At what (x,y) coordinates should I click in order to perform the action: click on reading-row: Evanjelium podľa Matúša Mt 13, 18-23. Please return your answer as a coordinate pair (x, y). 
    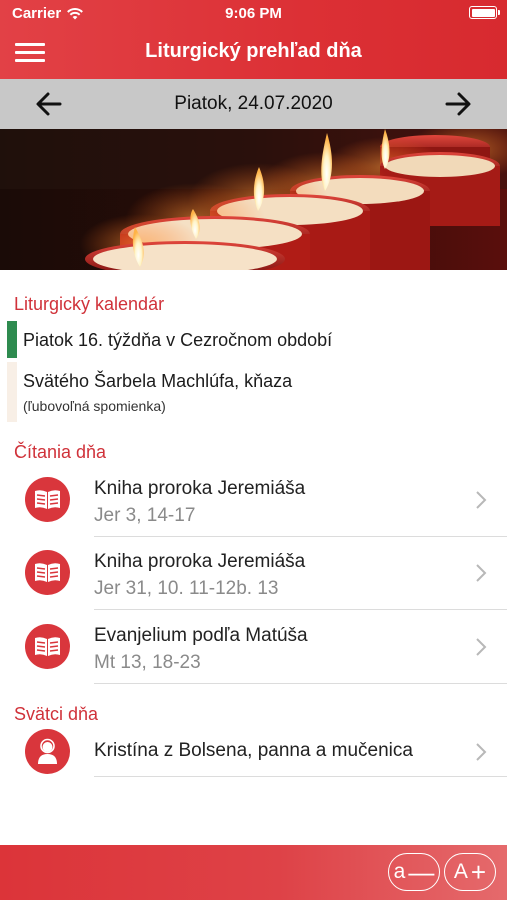
    Looking at the image, I should click on (253, 647).